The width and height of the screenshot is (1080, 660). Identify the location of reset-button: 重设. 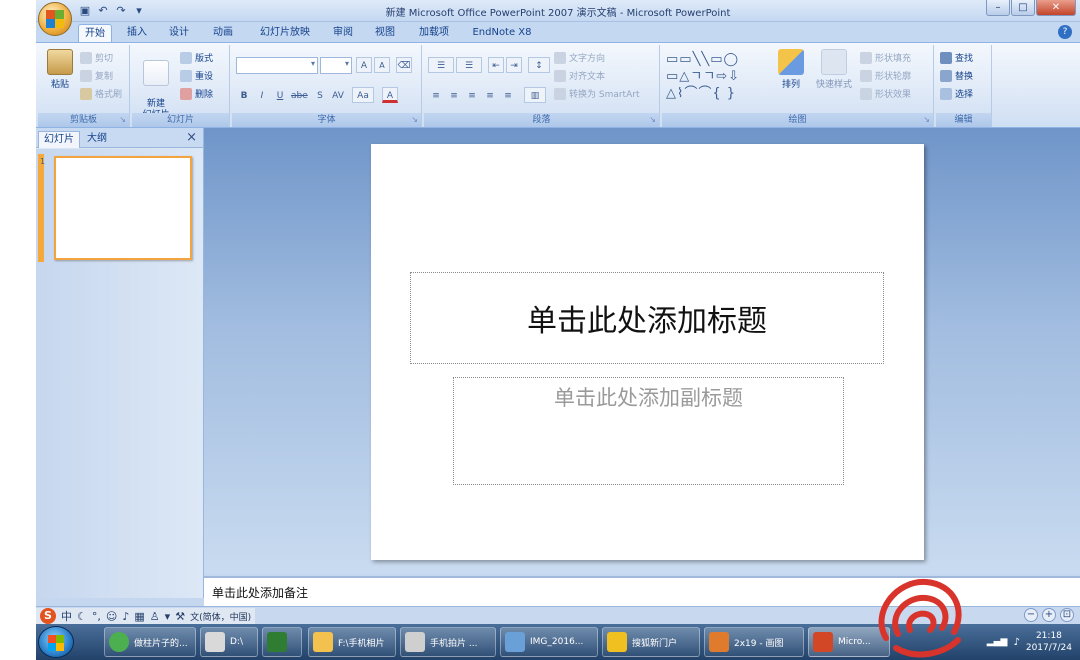
(196, 75).